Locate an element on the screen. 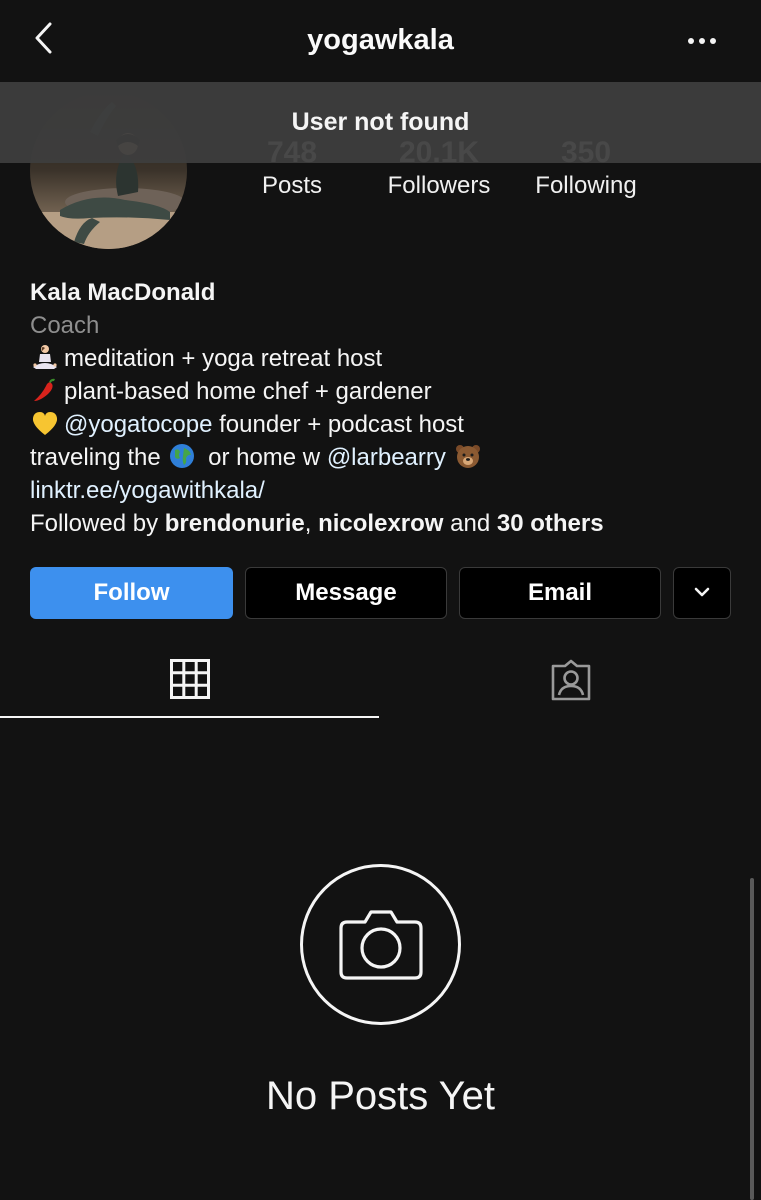  yellow-heart-emoji-icon is located at coordinates (45, 423).